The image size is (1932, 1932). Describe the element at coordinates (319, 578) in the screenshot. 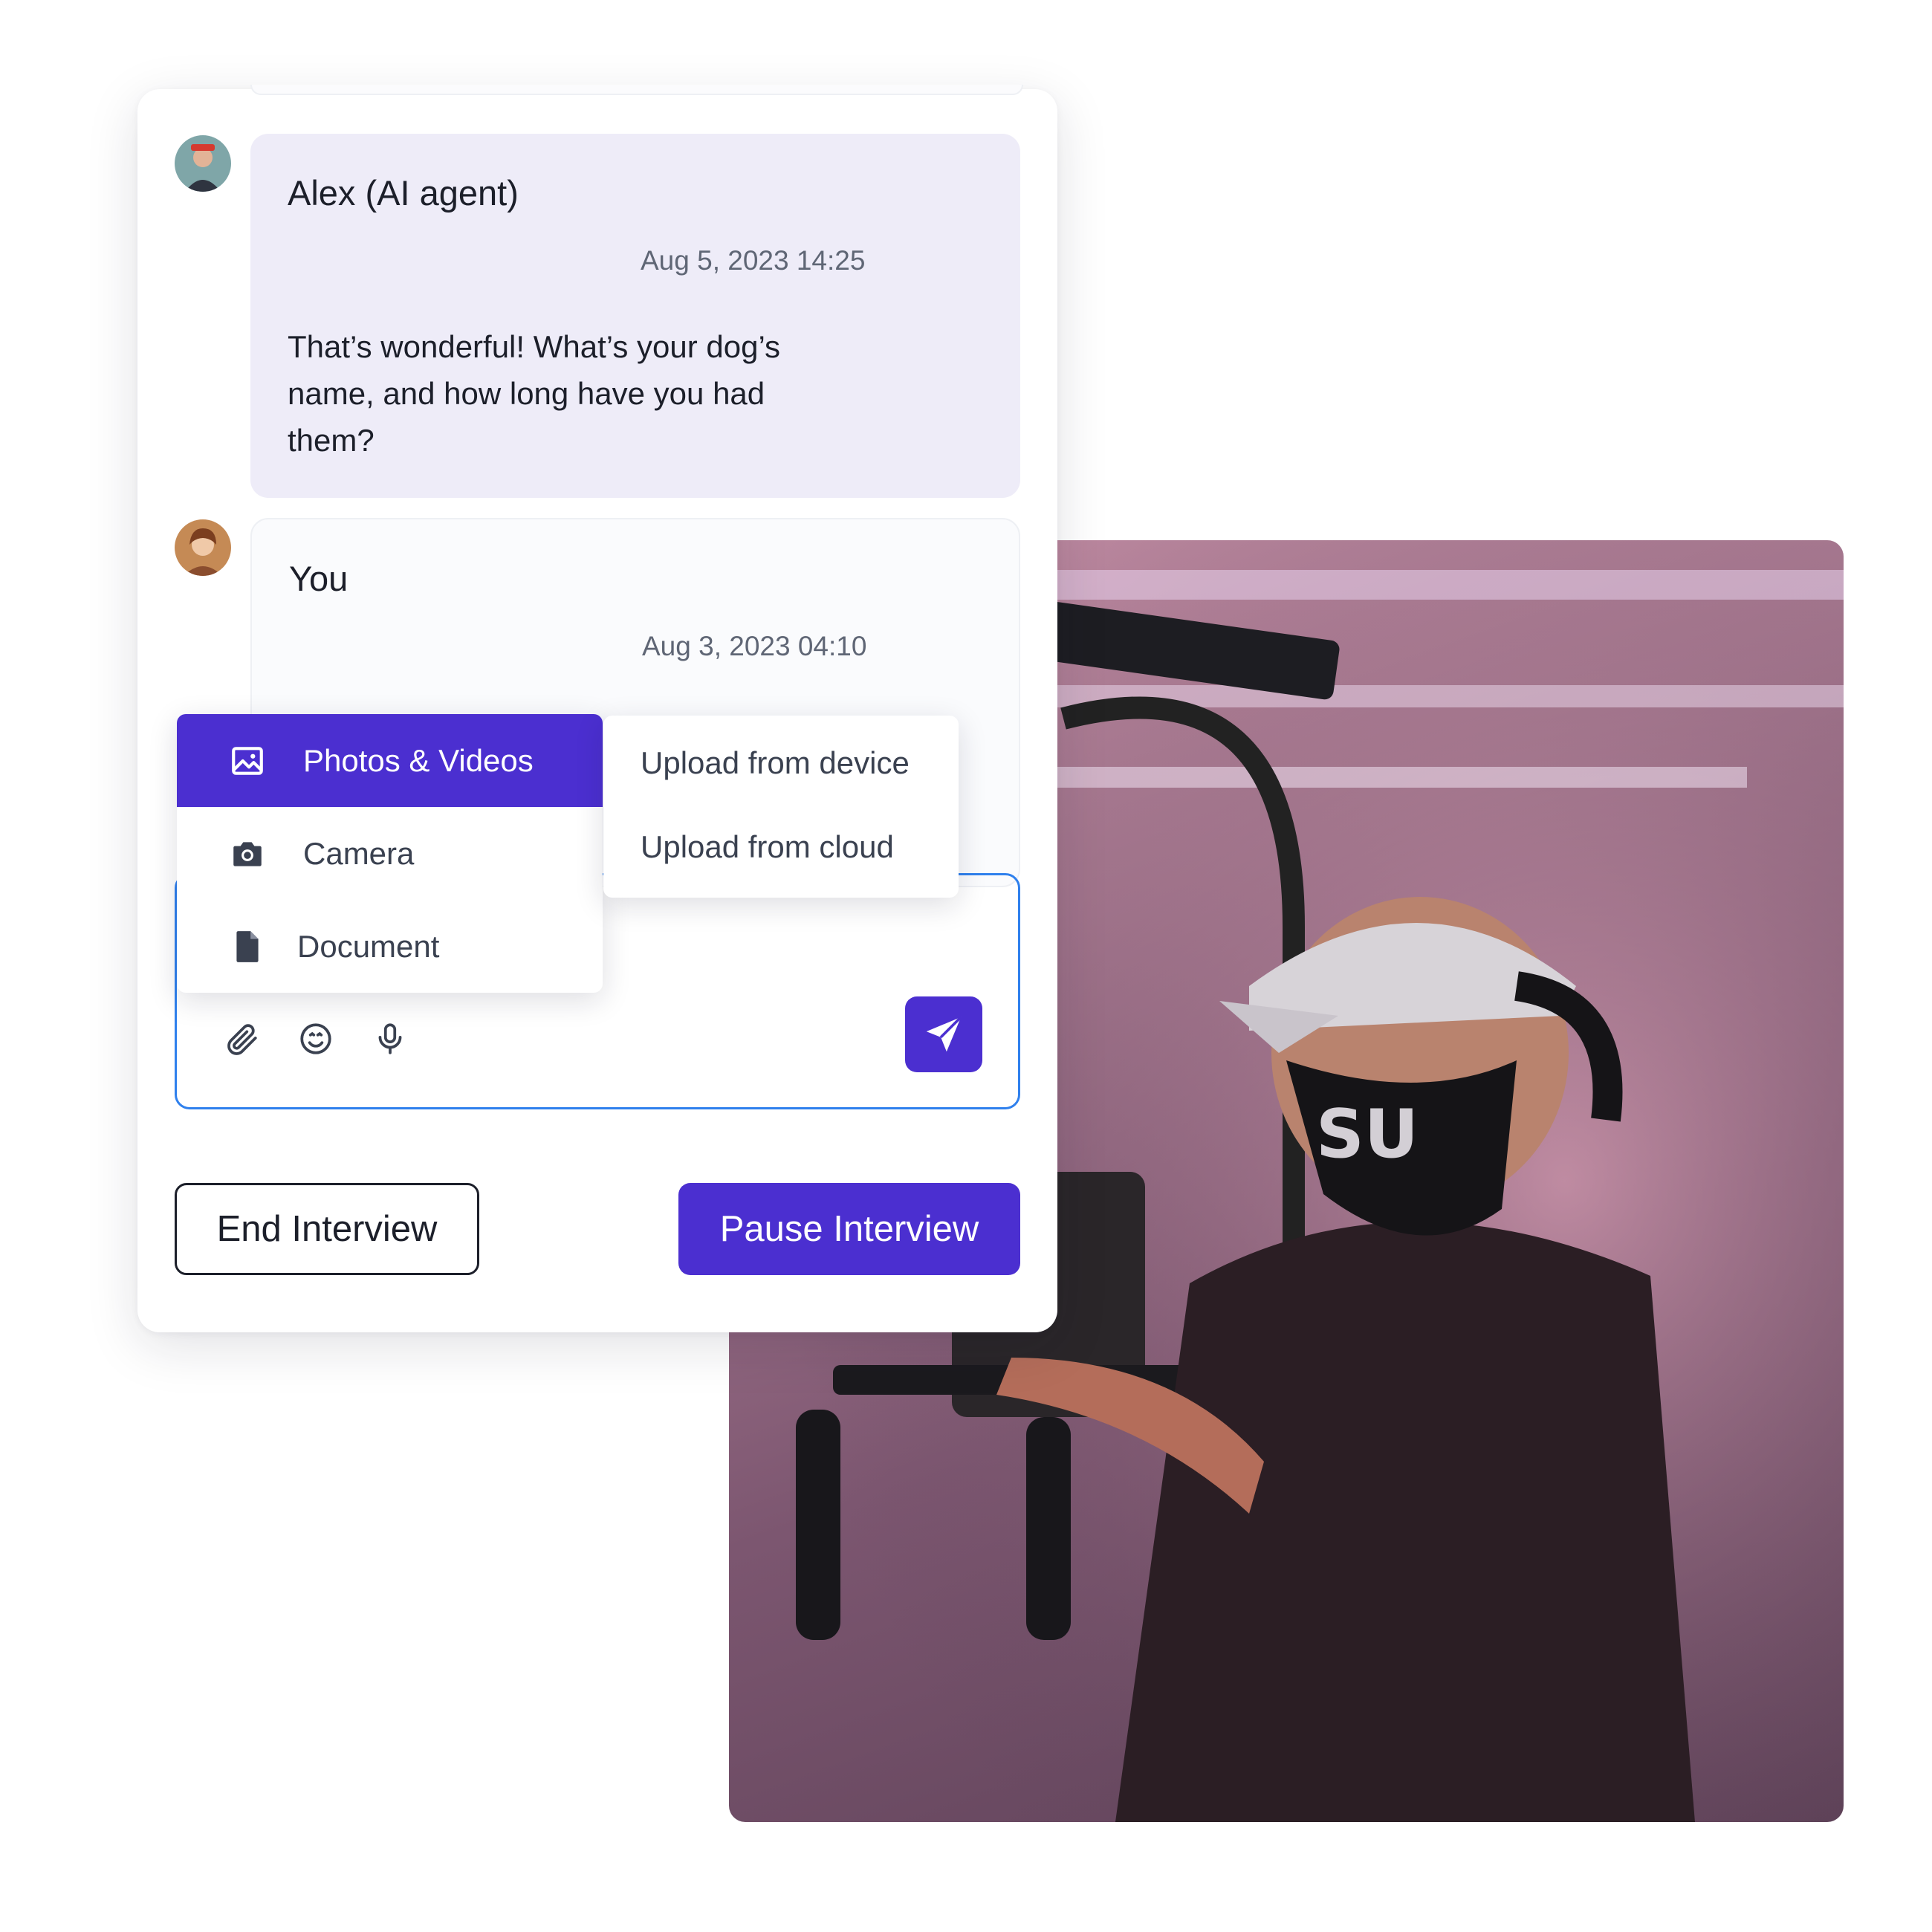

I see `message-sender: You` at that location.